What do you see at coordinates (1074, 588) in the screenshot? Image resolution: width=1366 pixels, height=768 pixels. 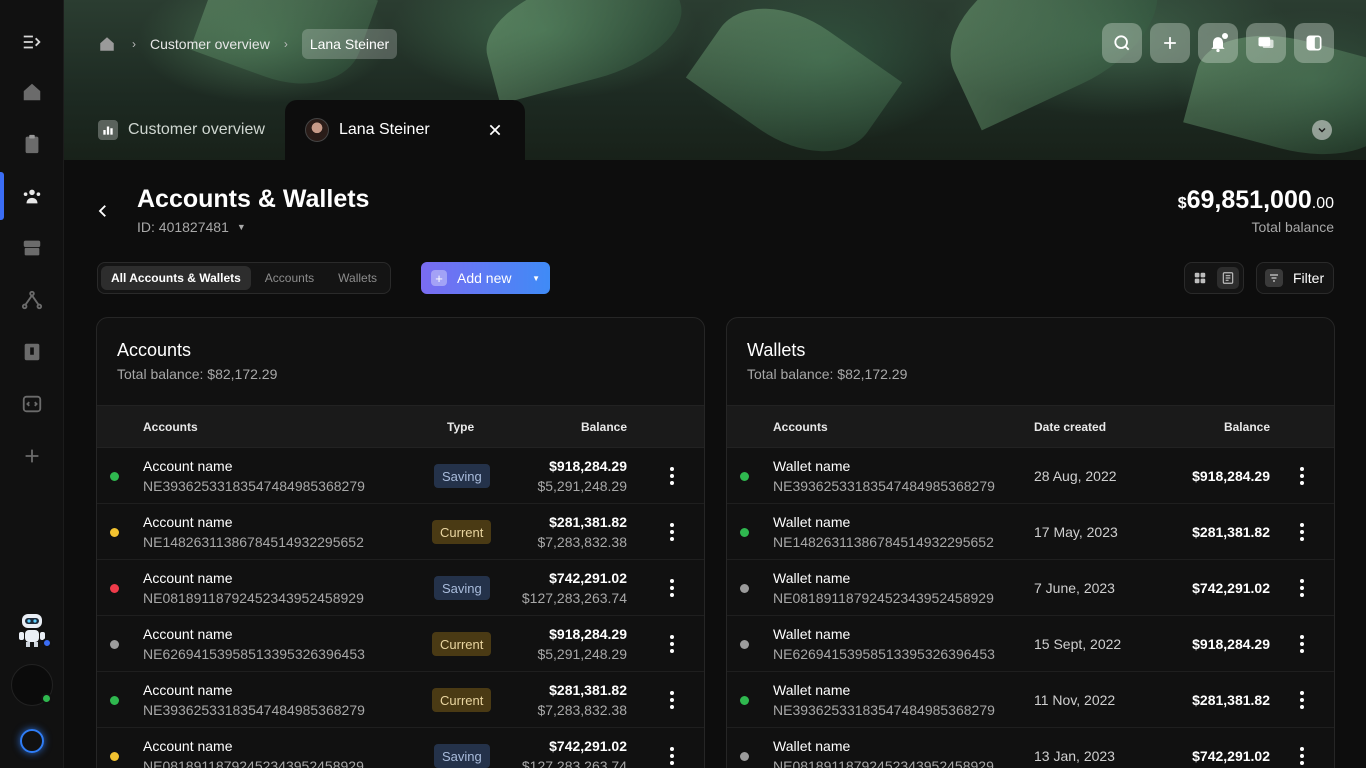 I see `wallet-date-created: 7 June, 2023` at bounding box center [1074, 588].